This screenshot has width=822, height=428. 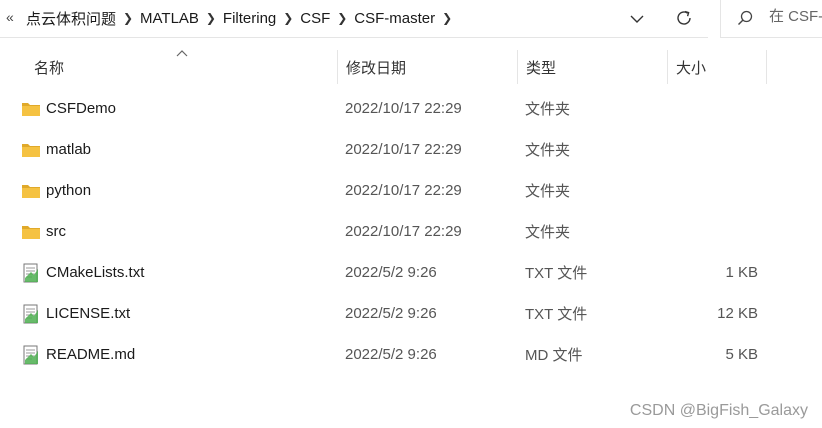 What do you see at coordinates (745, 17) in the screenshot?
I see `search-icon` at bounding box center [745, 17].